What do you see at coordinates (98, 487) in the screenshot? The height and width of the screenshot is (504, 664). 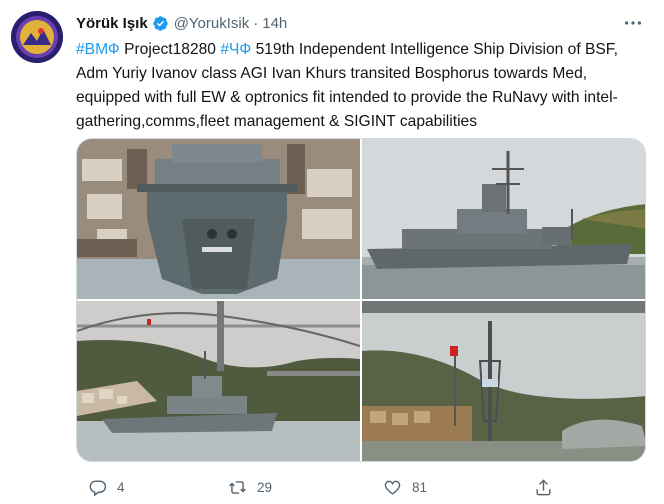 I see `reply-icon` at bounding box center [98, 487].